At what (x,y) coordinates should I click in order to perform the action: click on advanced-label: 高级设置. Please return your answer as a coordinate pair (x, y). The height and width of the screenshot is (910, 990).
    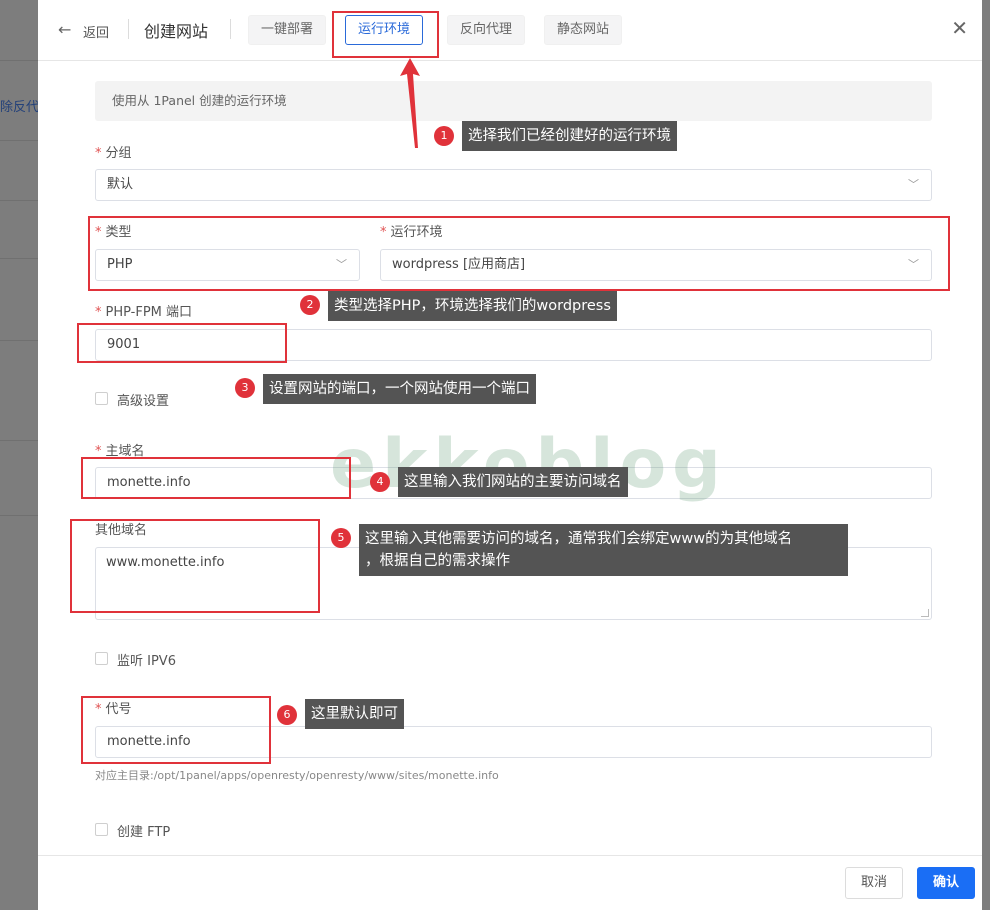
    Looking at the image, I should click on (143, 399).